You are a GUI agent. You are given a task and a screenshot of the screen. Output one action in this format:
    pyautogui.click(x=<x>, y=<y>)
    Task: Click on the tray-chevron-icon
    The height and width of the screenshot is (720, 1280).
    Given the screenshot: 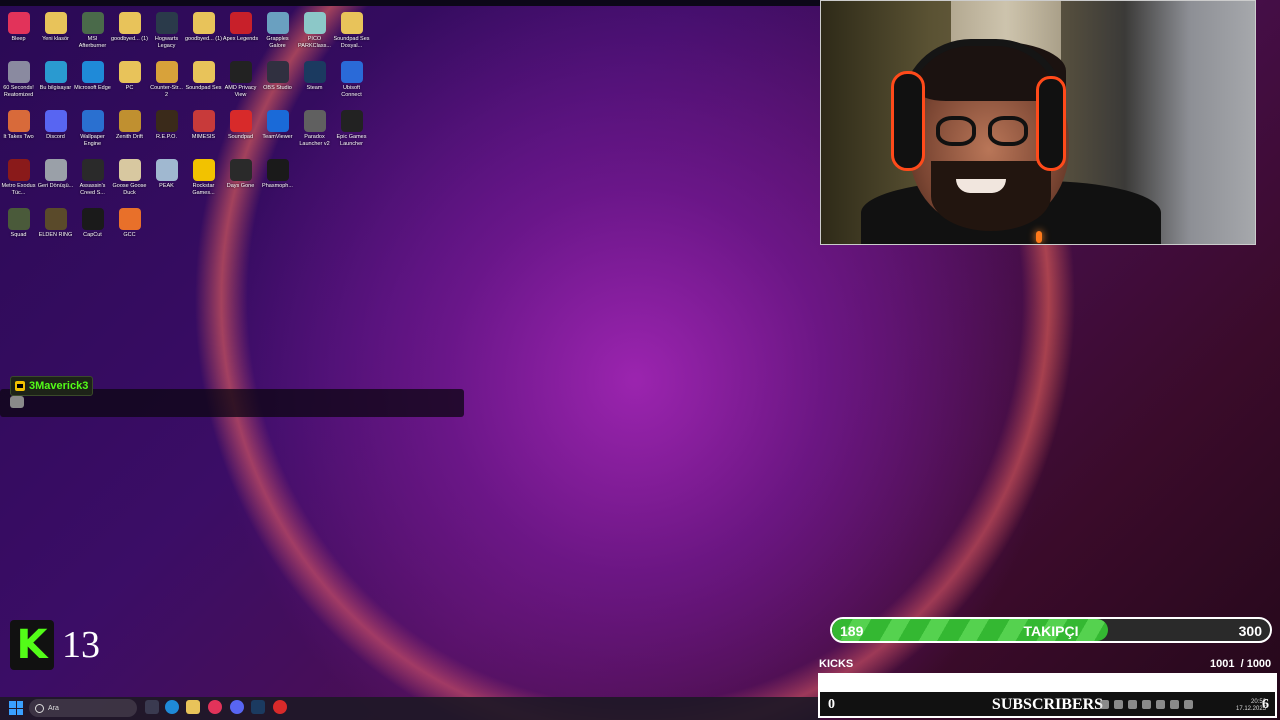 What is the action you would take?
    pyautogui.click(x=1104, y=704)
    